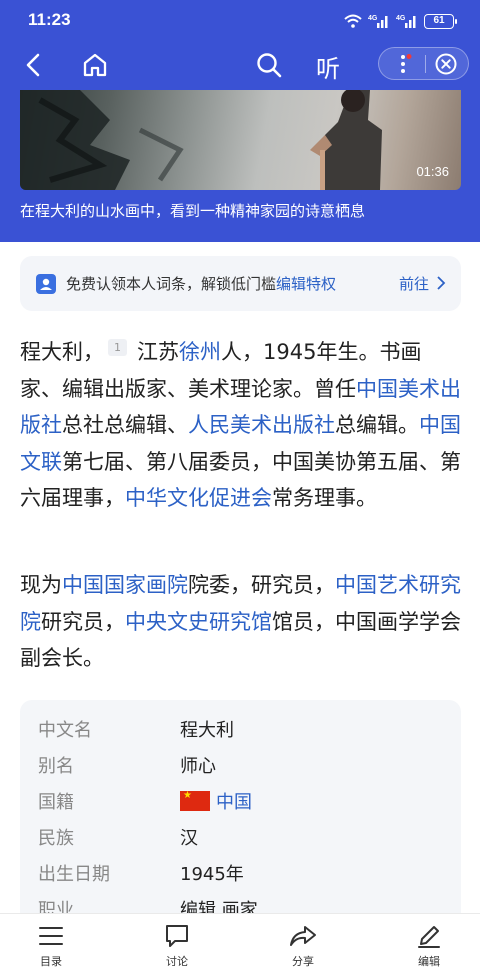 This screenshot has width=480, height=980. I want to click on video-thumbnail, so click(201, 140).